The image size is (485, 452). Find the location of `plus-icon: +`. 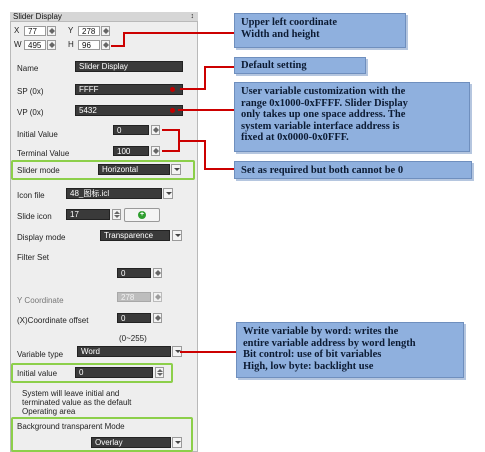

plus-icon: + is located at coordinates (142, 215).